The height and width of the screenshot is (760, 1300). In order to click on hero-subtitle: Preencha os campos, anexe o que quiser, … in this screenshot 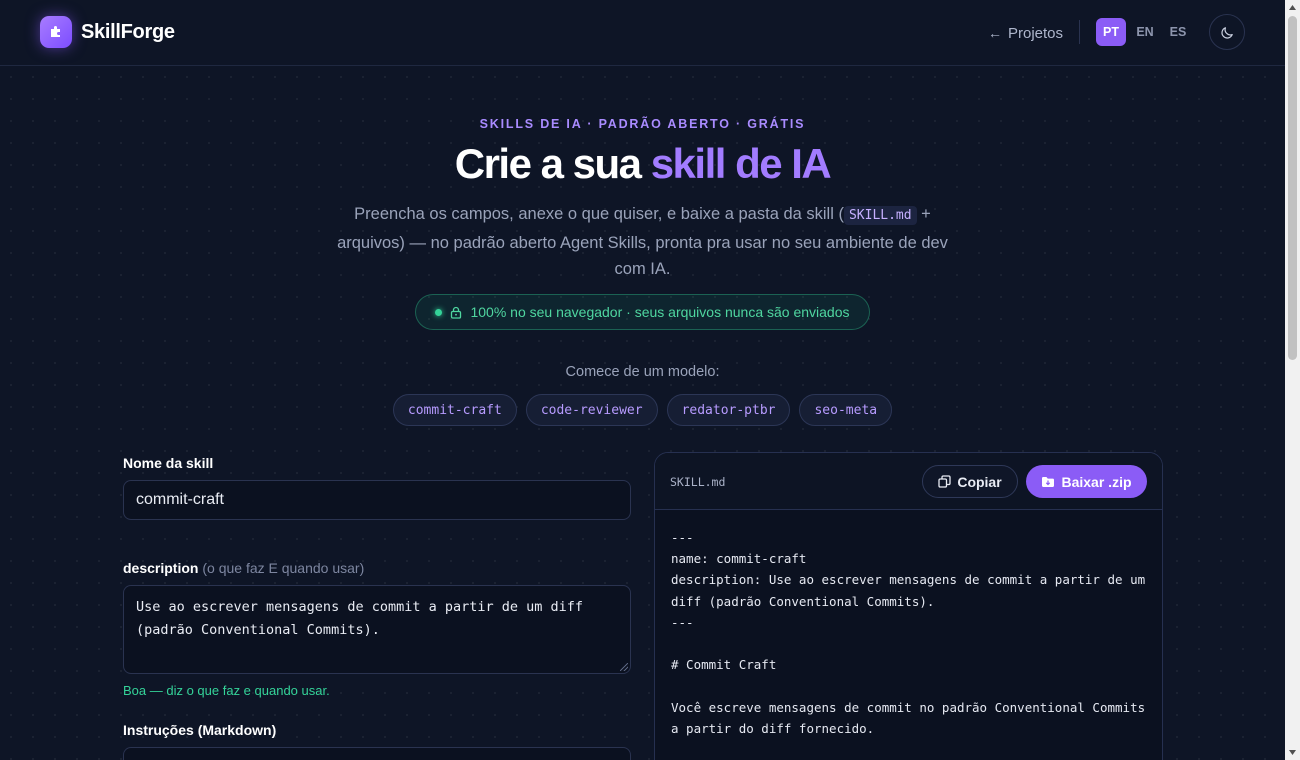, I will do `click(642, 242)`.